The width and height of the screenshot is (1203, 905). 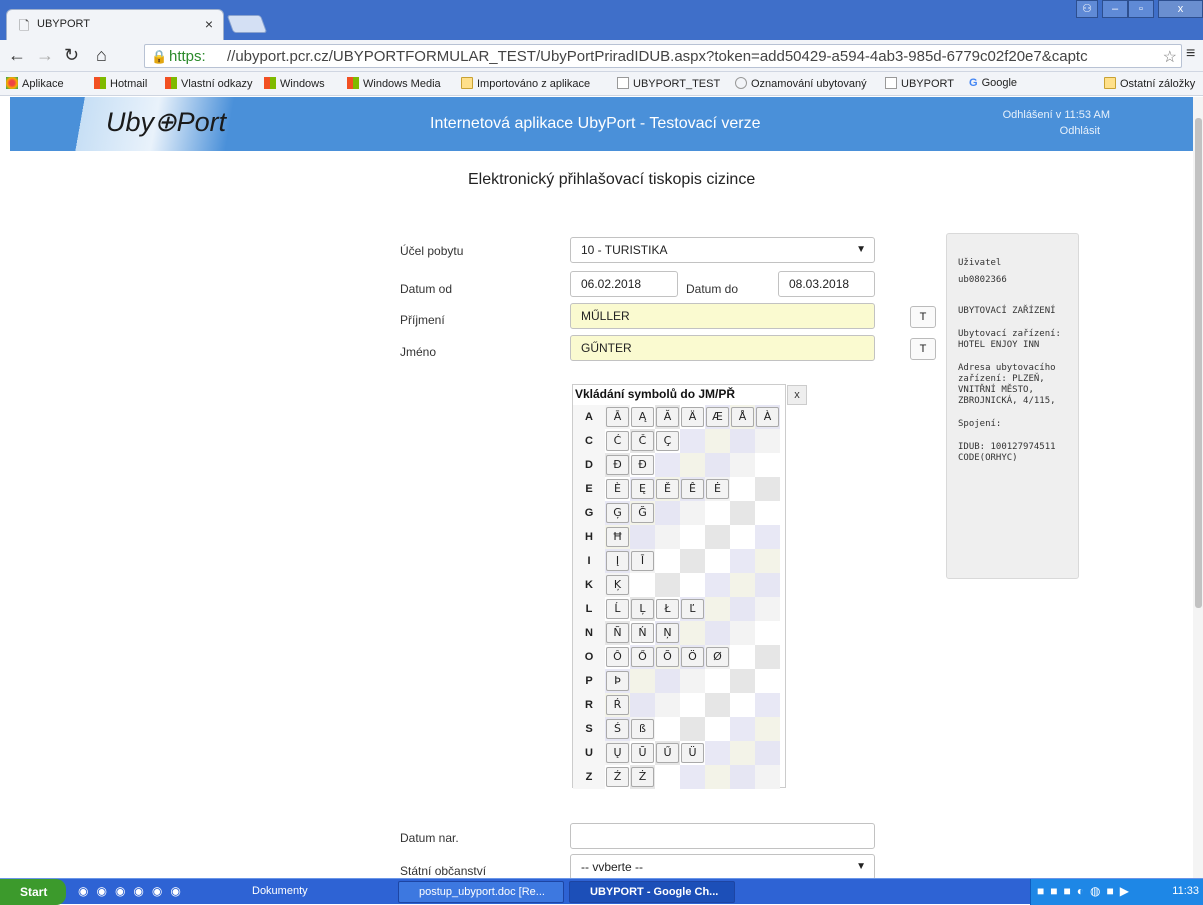 I want to click on user-icon: ⚇, so click(x=1087, y=9).